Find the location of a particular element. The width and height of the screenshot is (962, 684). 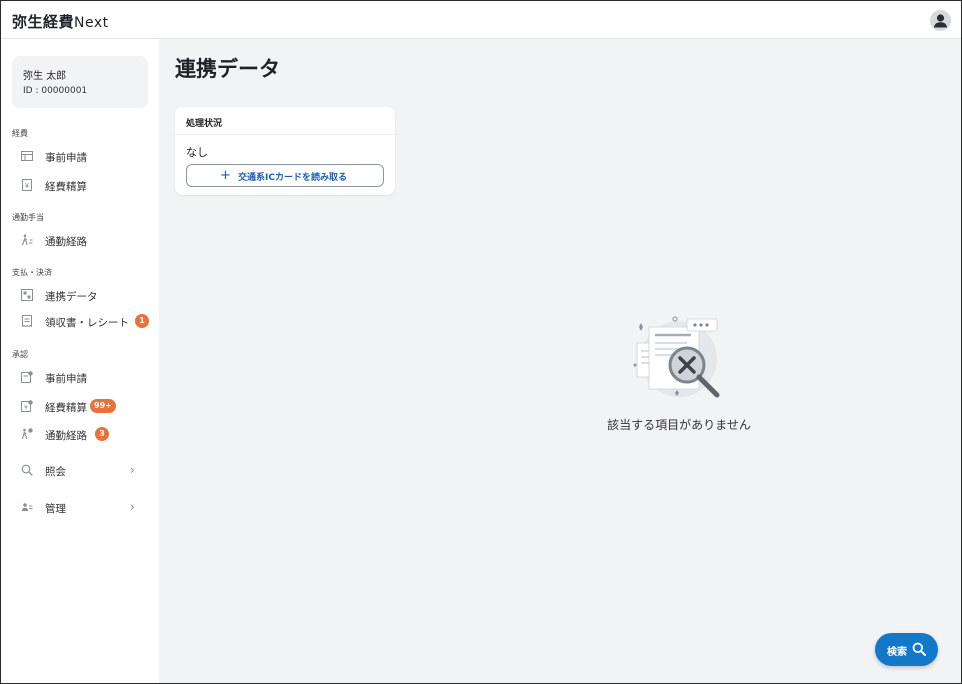

commute-walker-icon is located at coordinates (27, 240).